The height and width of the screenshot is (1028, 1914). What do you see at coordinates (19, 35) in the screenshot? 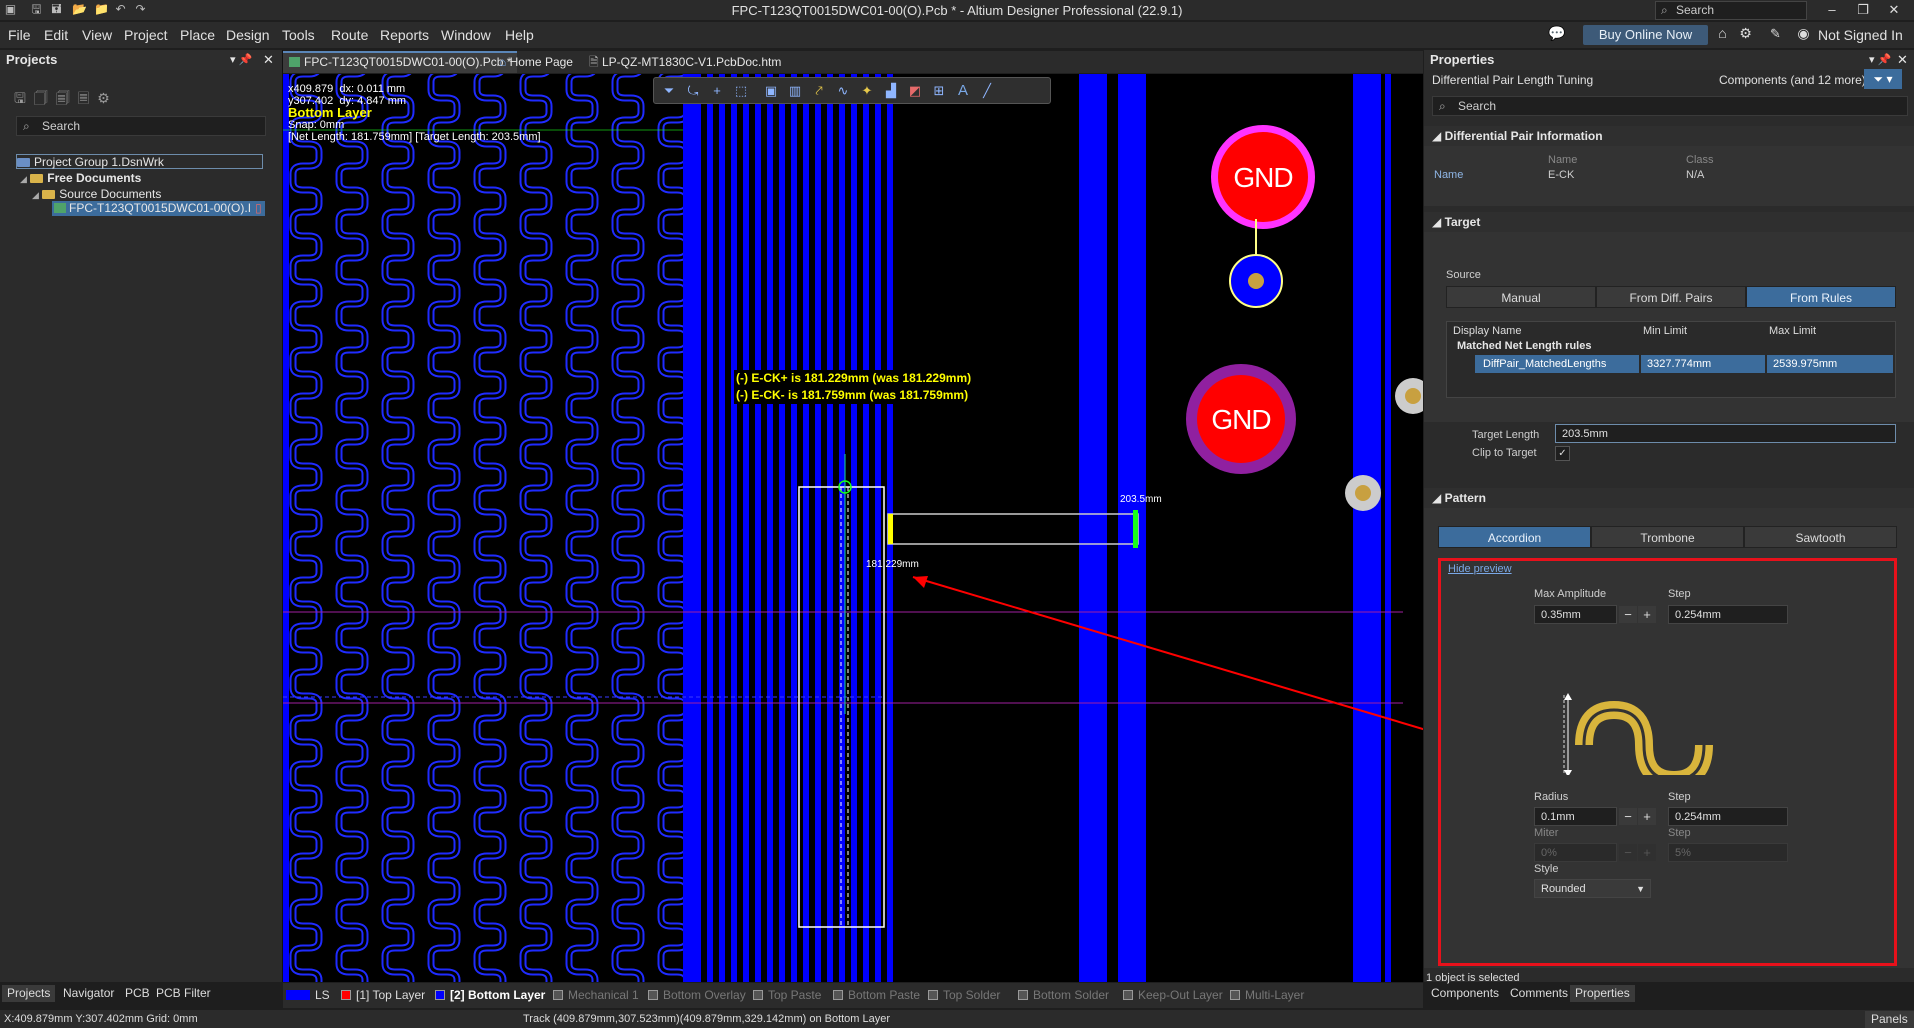
I see `menu-file: File` at bounding box center [19, 35].